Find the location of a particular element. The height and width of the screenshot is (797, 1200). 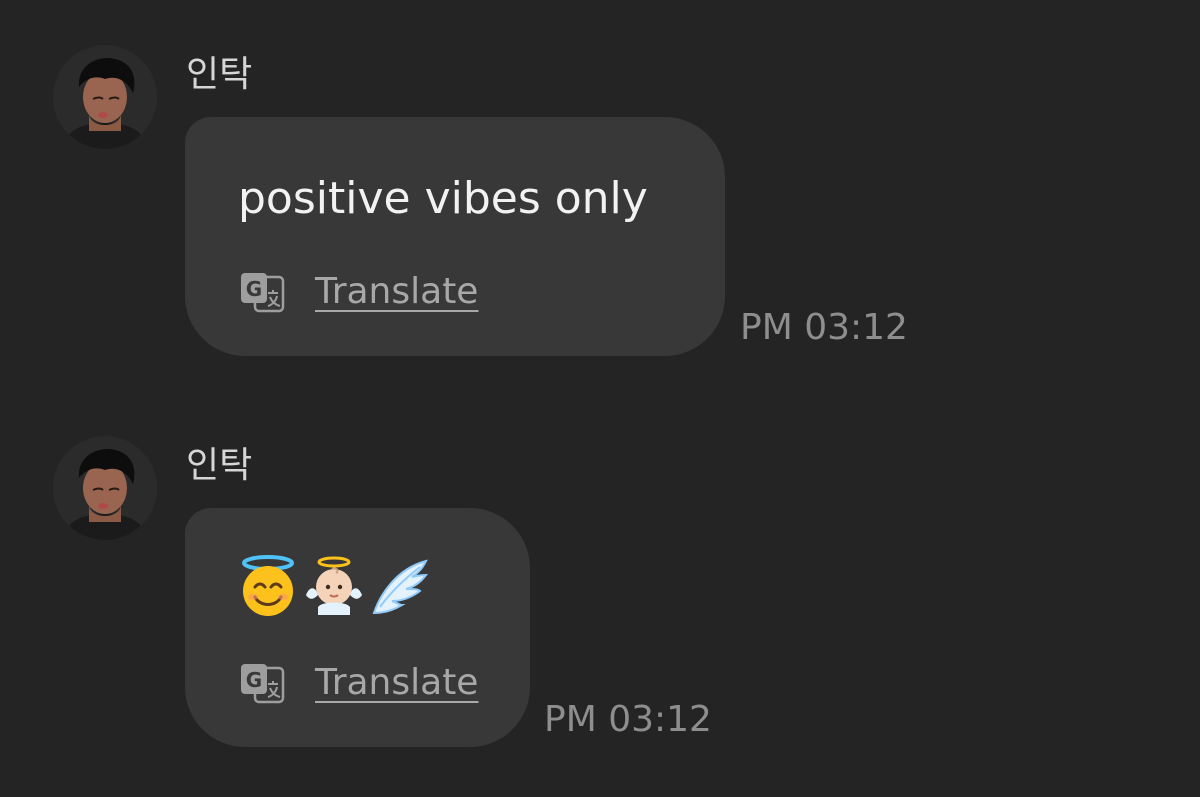

emoji-message is located at coordinates (334, 586).